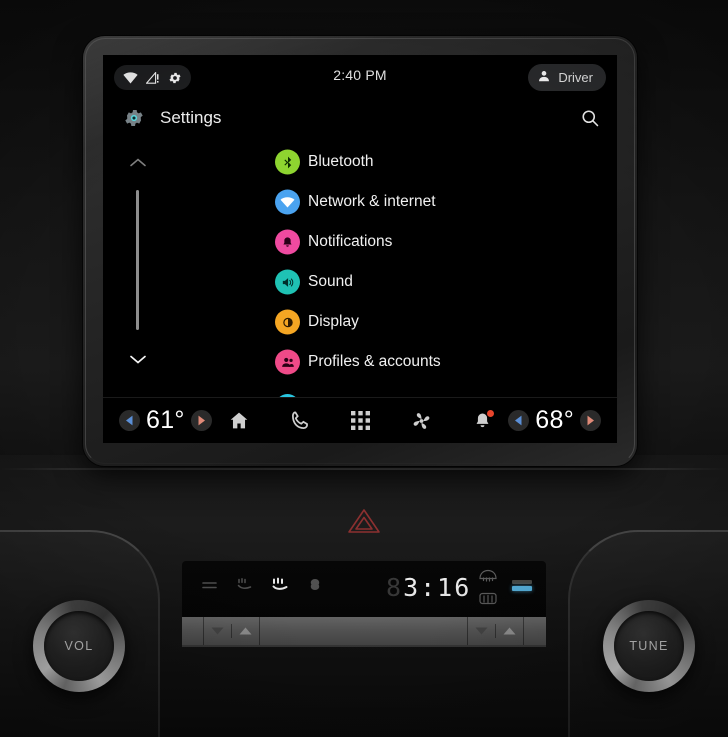 The width and height of the screenshot is (728, 737). Describe the element at coordinates (315, 587) in the screenshot. I see `recirculate-icon` at that location.